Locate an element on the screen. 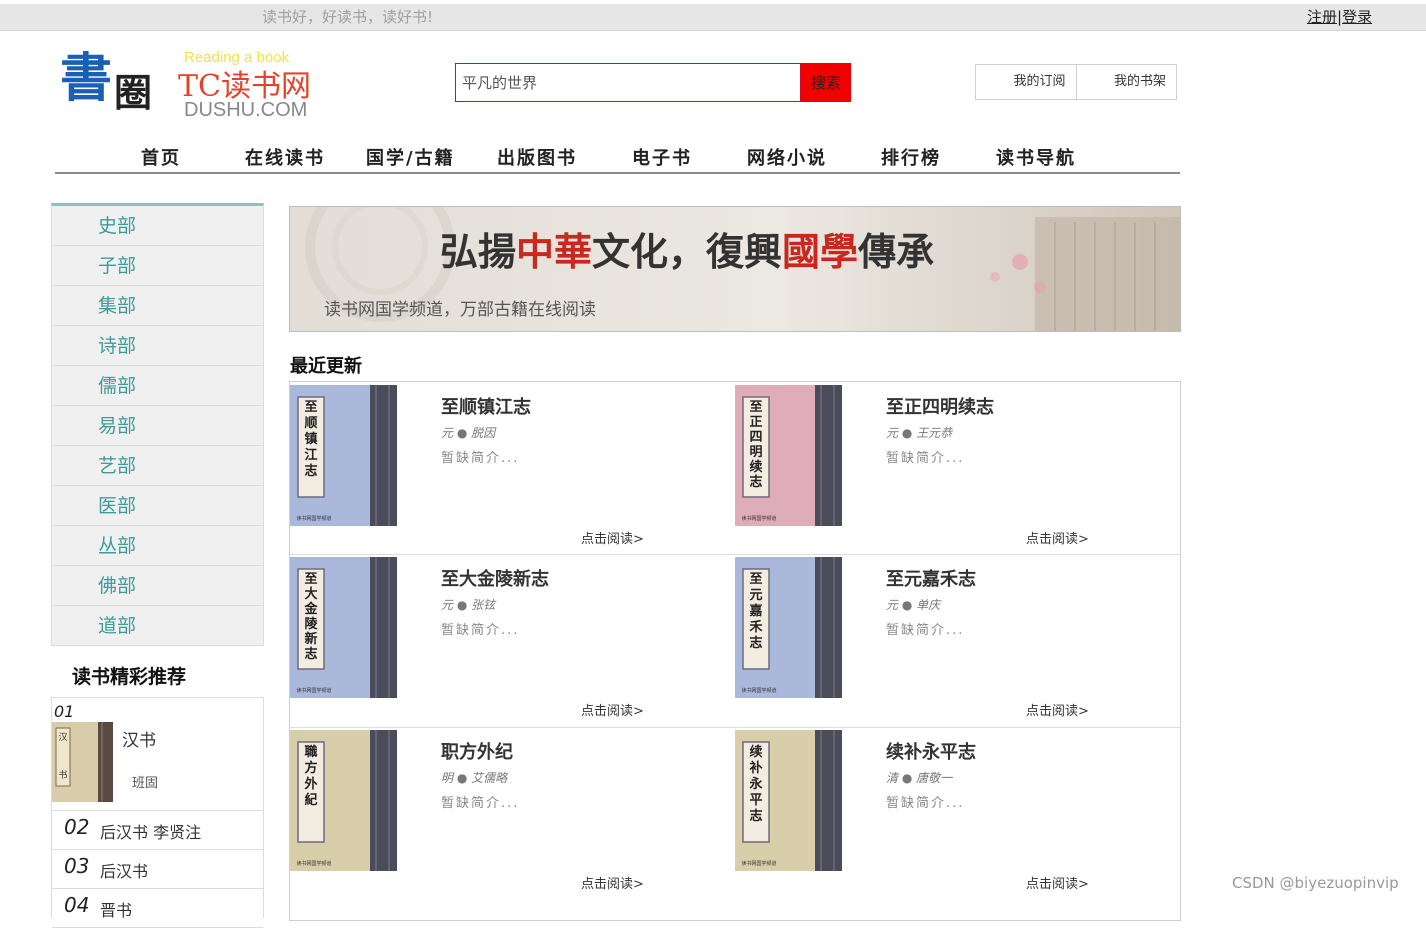 Image resolution: width=1426 pixels, height=928 pixels. recommend-rank: 03 is located at coordinates (77, 866).